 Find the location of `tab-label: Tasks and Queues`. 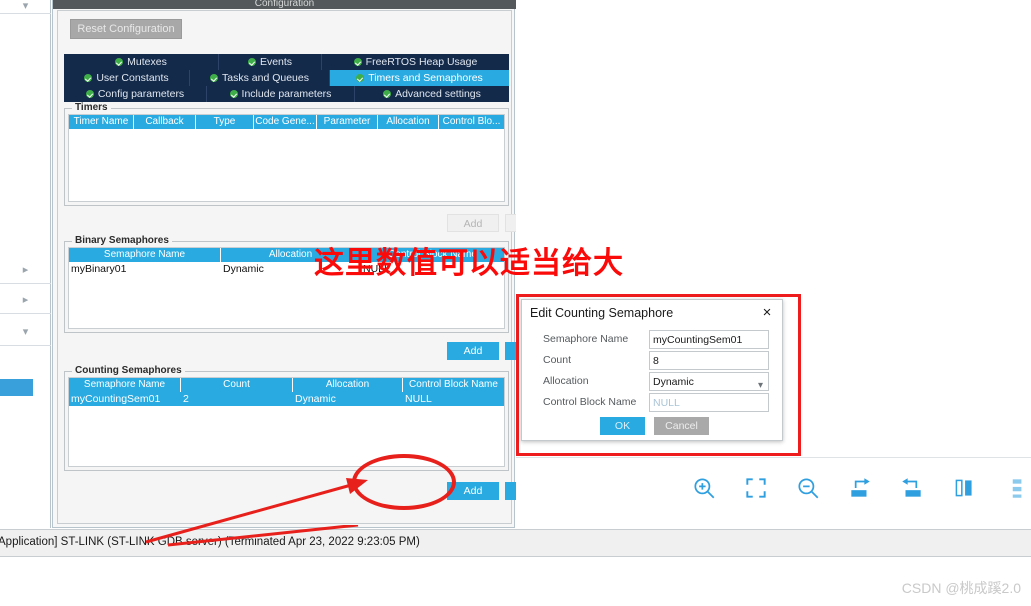

tab-label: Tasks and Queues is located at coordinates (265, 78).